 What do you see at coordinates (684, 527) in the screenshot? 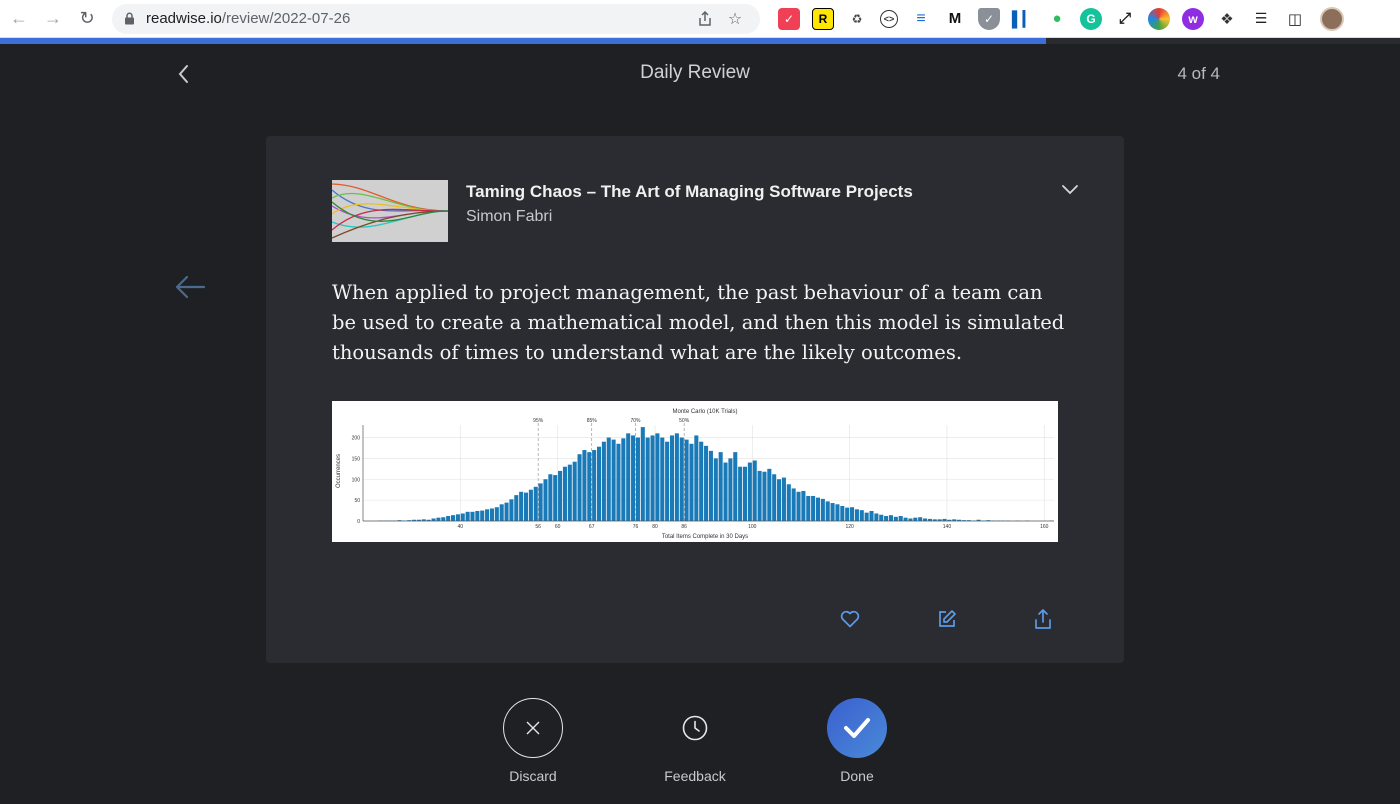
I see `chart-x-tick-label: 86` at bounding box center [684, 527].